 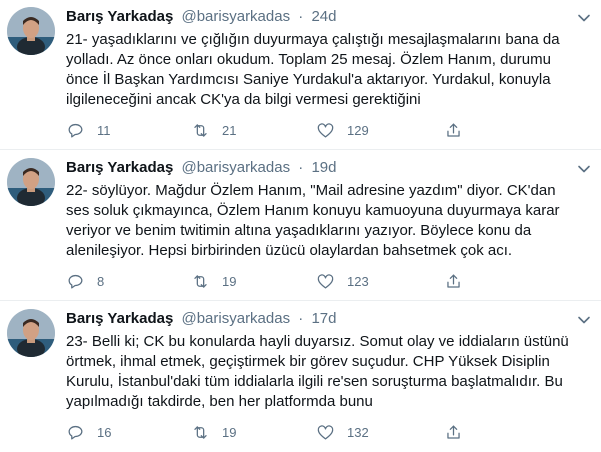 I want to click on reply-count: 8, so click(x=101, y=281).